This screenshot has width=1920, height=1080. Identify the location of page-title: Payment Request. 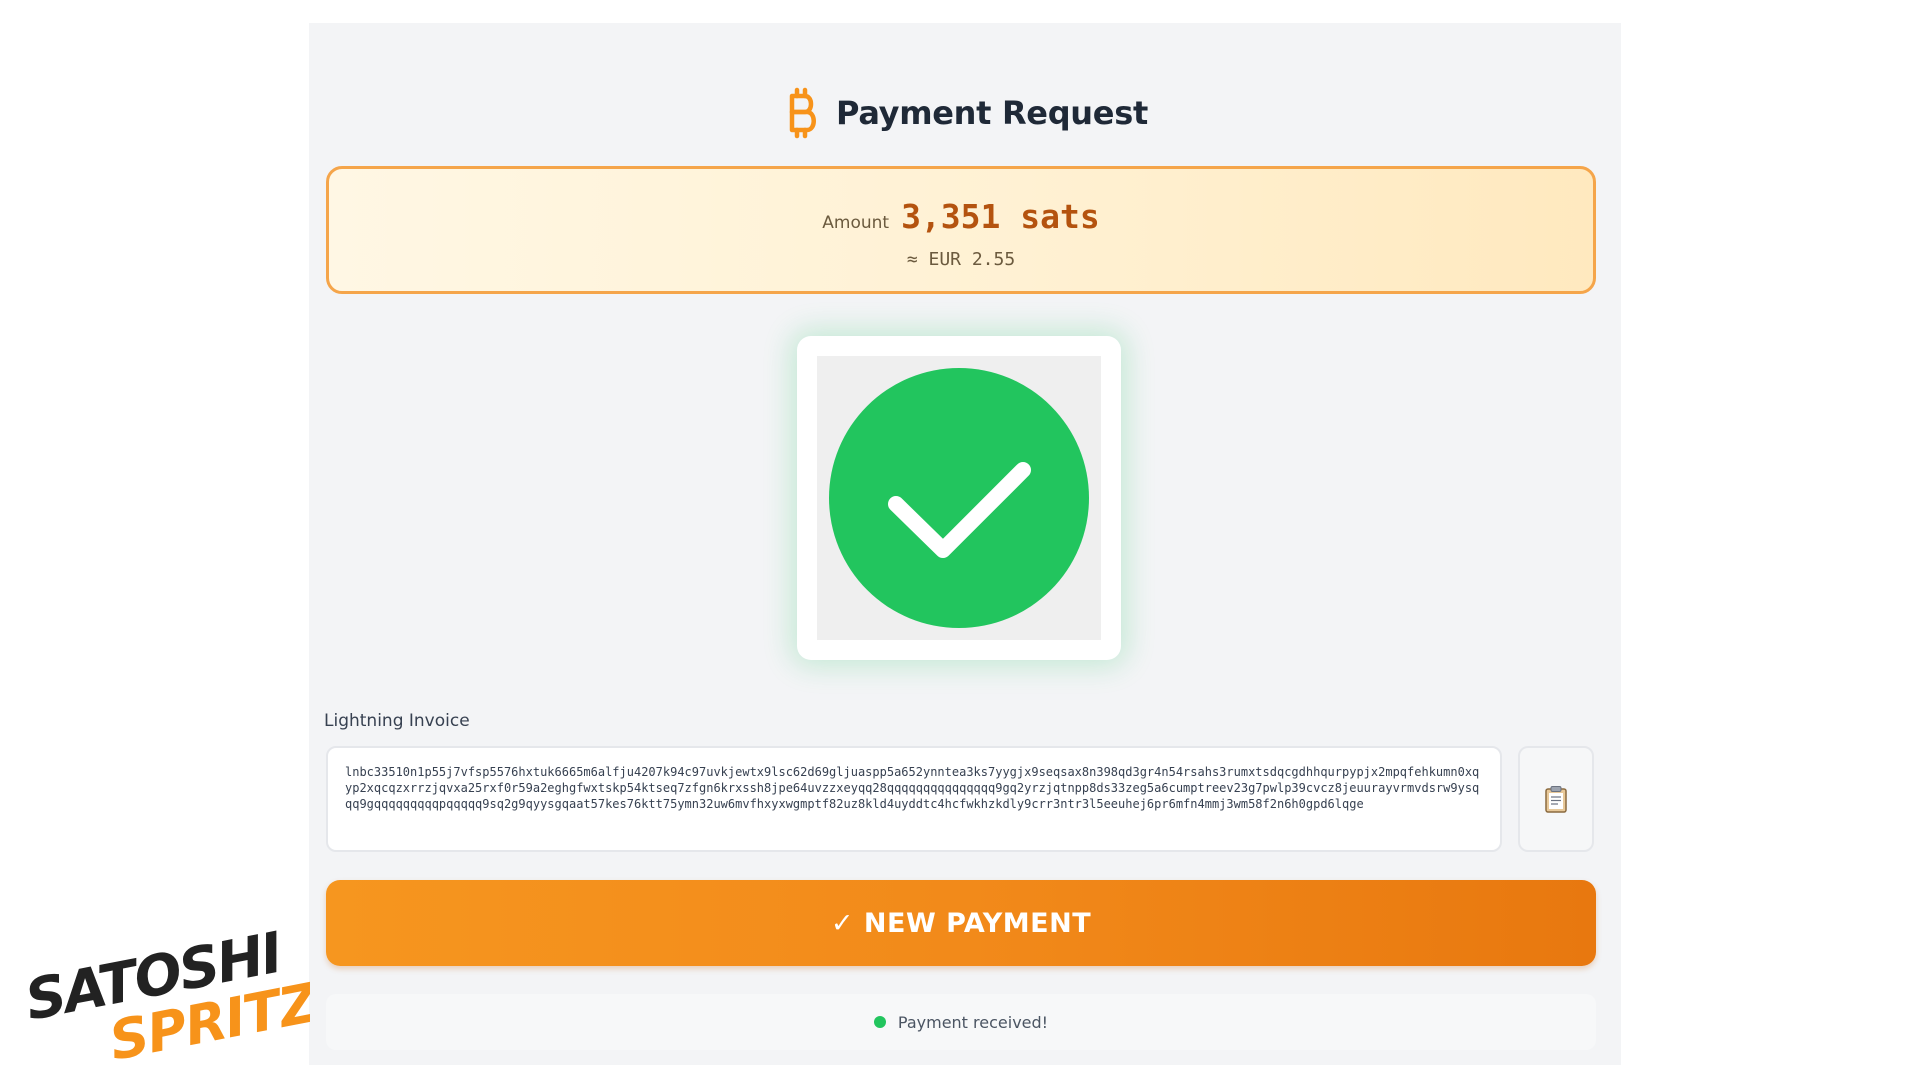
(992, 113).